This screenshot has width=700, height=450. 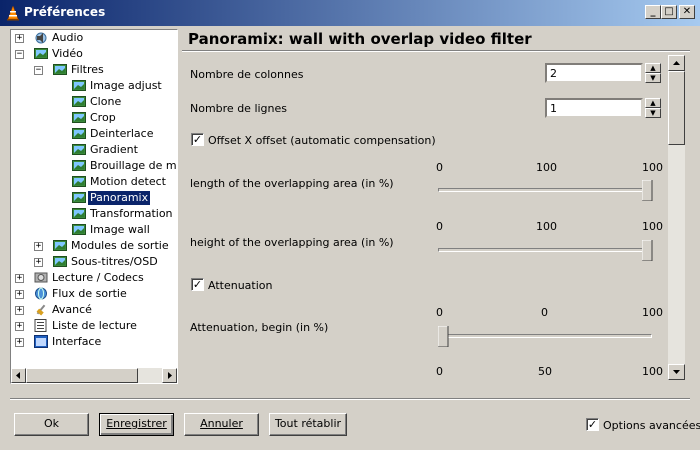 What do you see at coordinates (13, 13) in the screenshot?
I see `vlc-cone-icon` at bounding box center [13, 13].